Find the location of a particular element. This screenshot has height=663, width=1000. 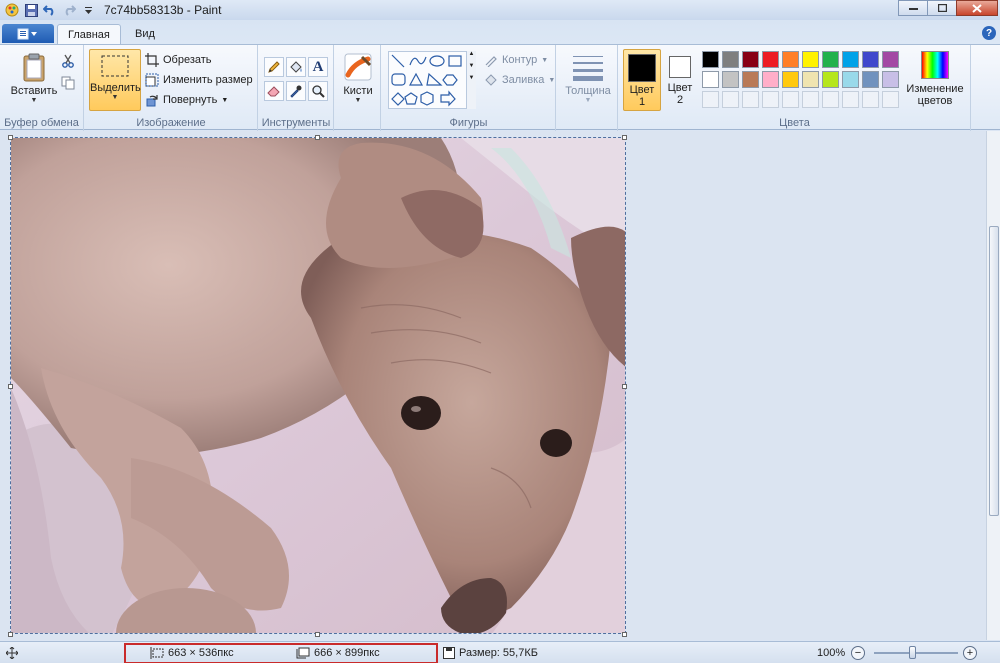

title-bar: 7c74bb58313b - Paint is located at coordinates (500, 10).